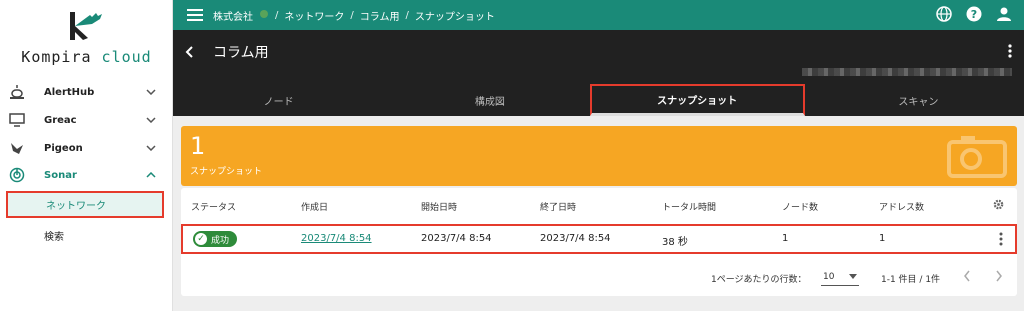 The image size is (1024, 311). What do you see at coordinates (314, 206) in the screenshot?
I see `column-header-created: 作成日` at bounding box center [314, 206].